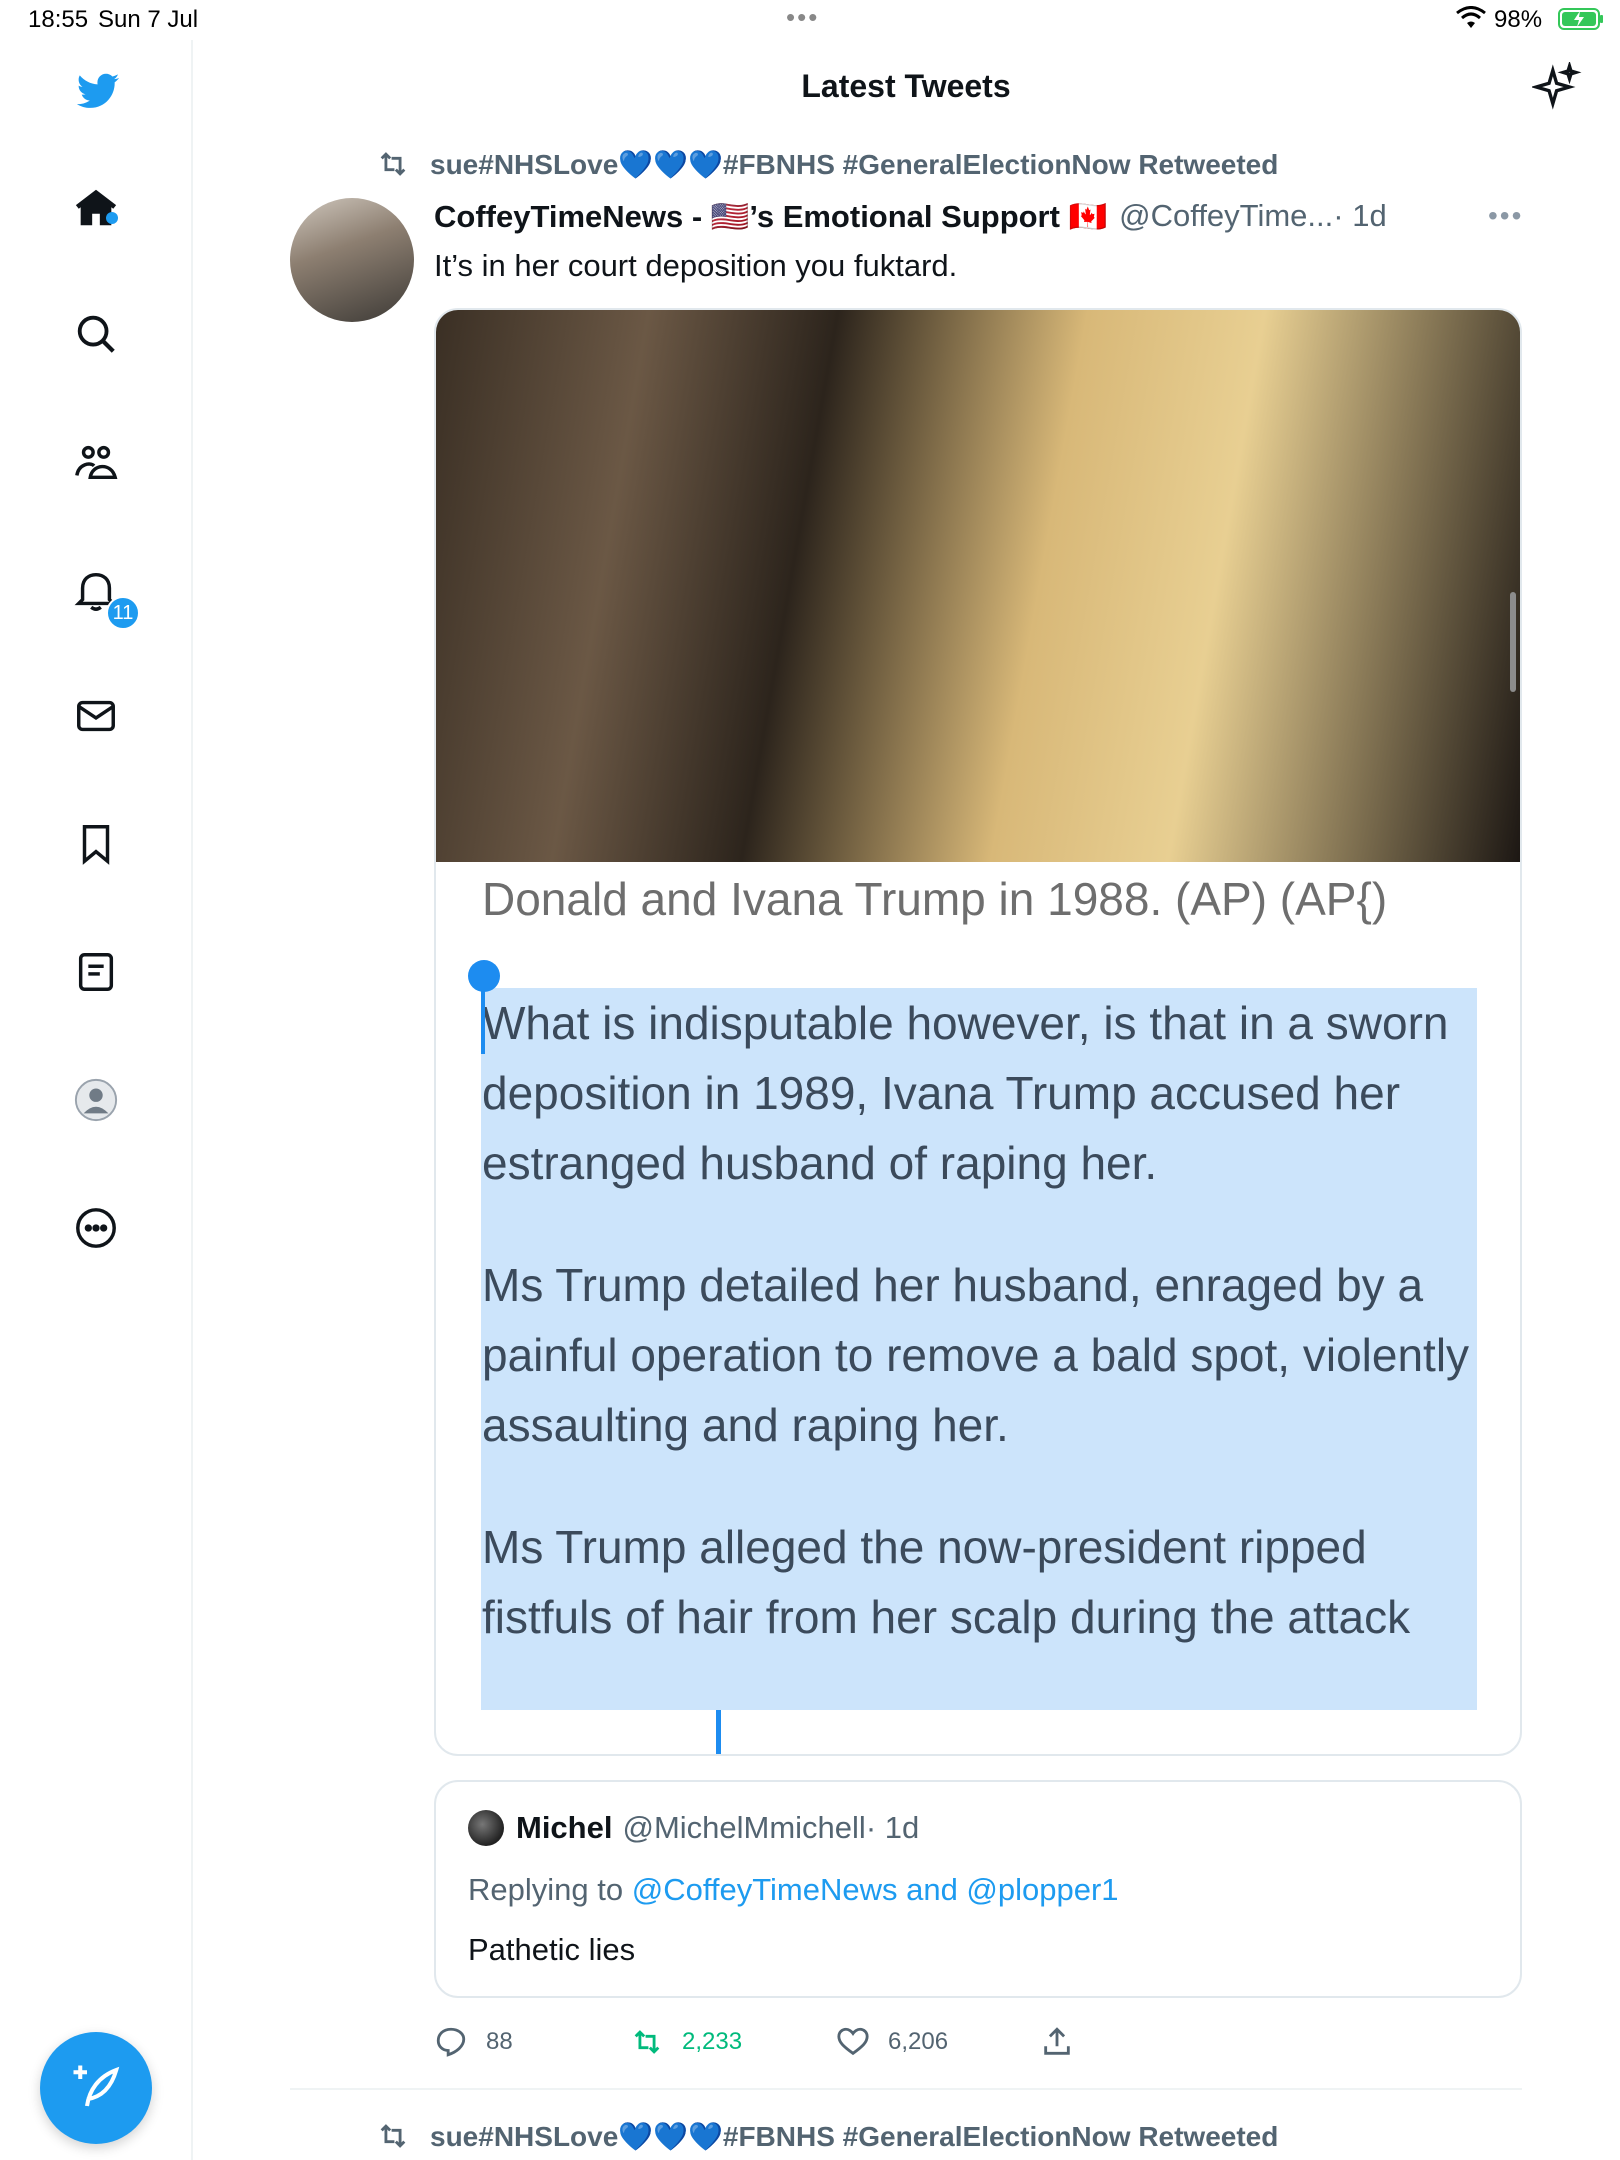  I want to click on battery-charging-icon, so click(1580, 19).